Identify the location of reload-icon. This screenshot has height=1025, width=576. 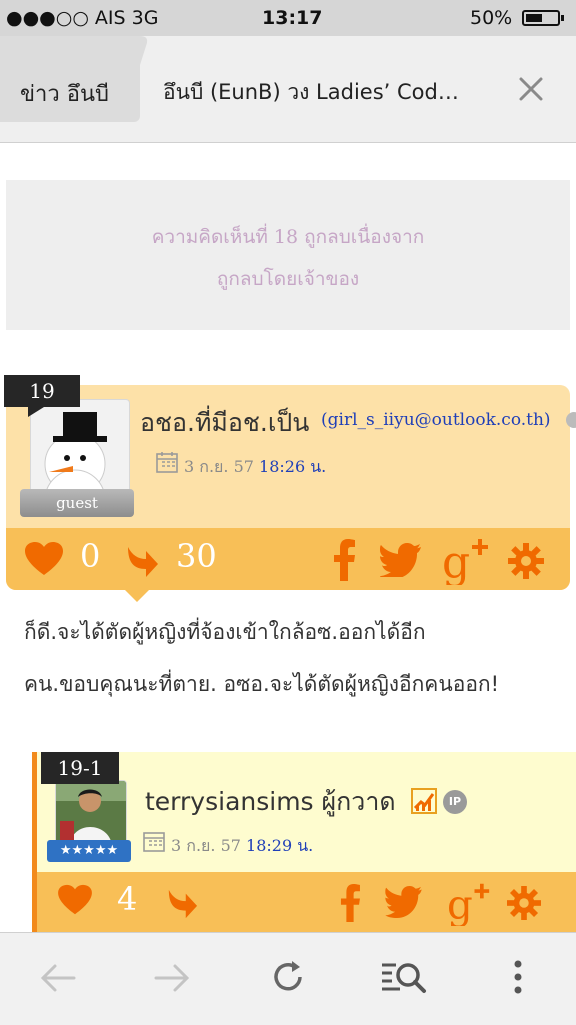
(288, 977).